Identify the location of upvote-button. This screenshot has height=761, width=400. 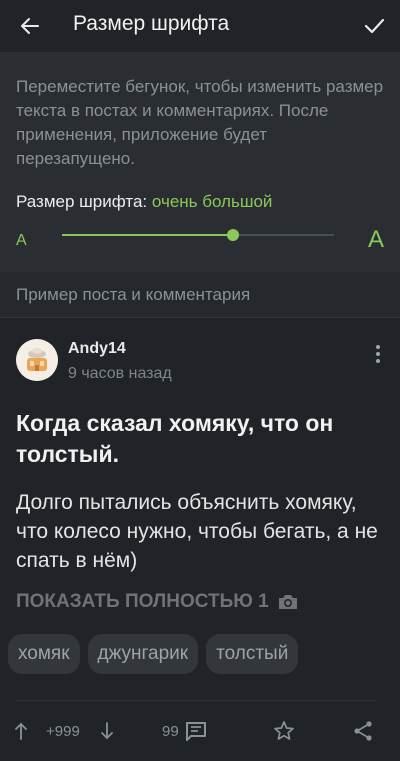
(21, 731).